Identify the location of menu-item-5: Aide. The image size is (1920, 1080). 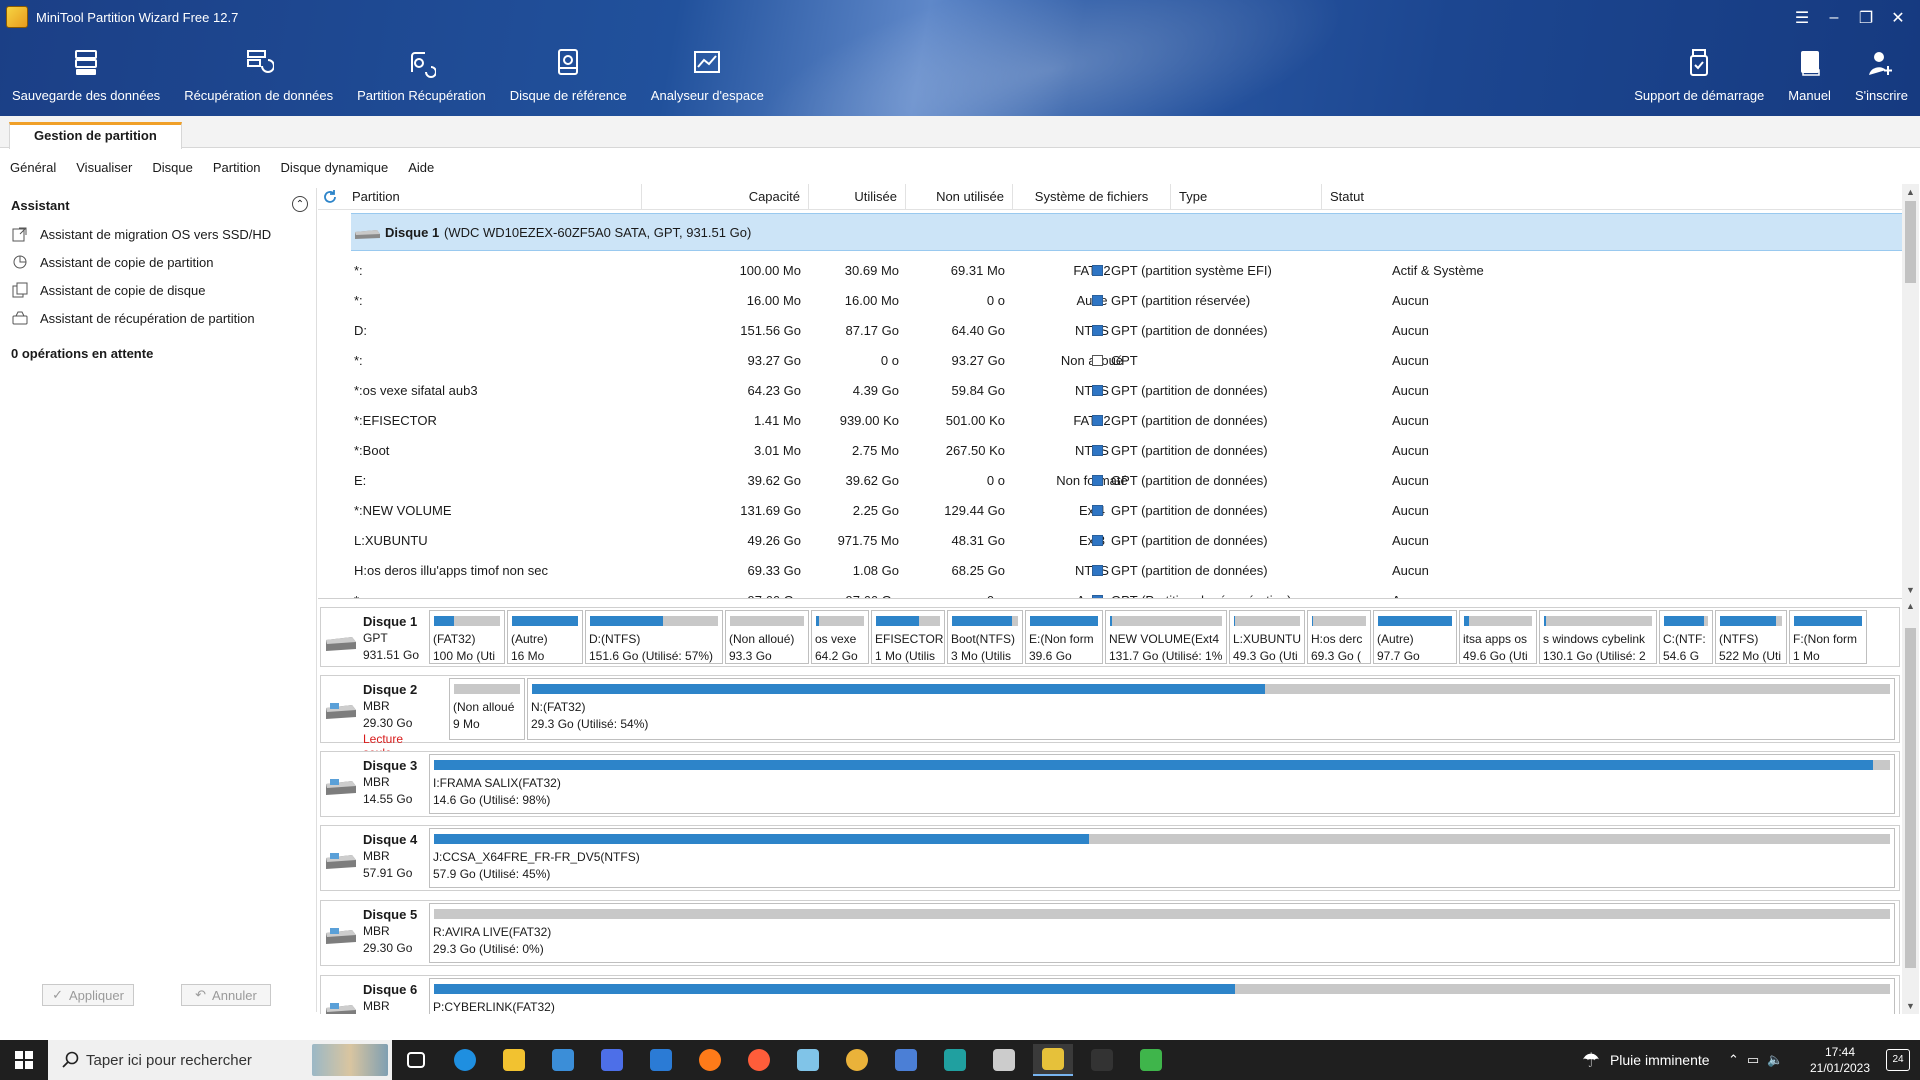
(421, 167).